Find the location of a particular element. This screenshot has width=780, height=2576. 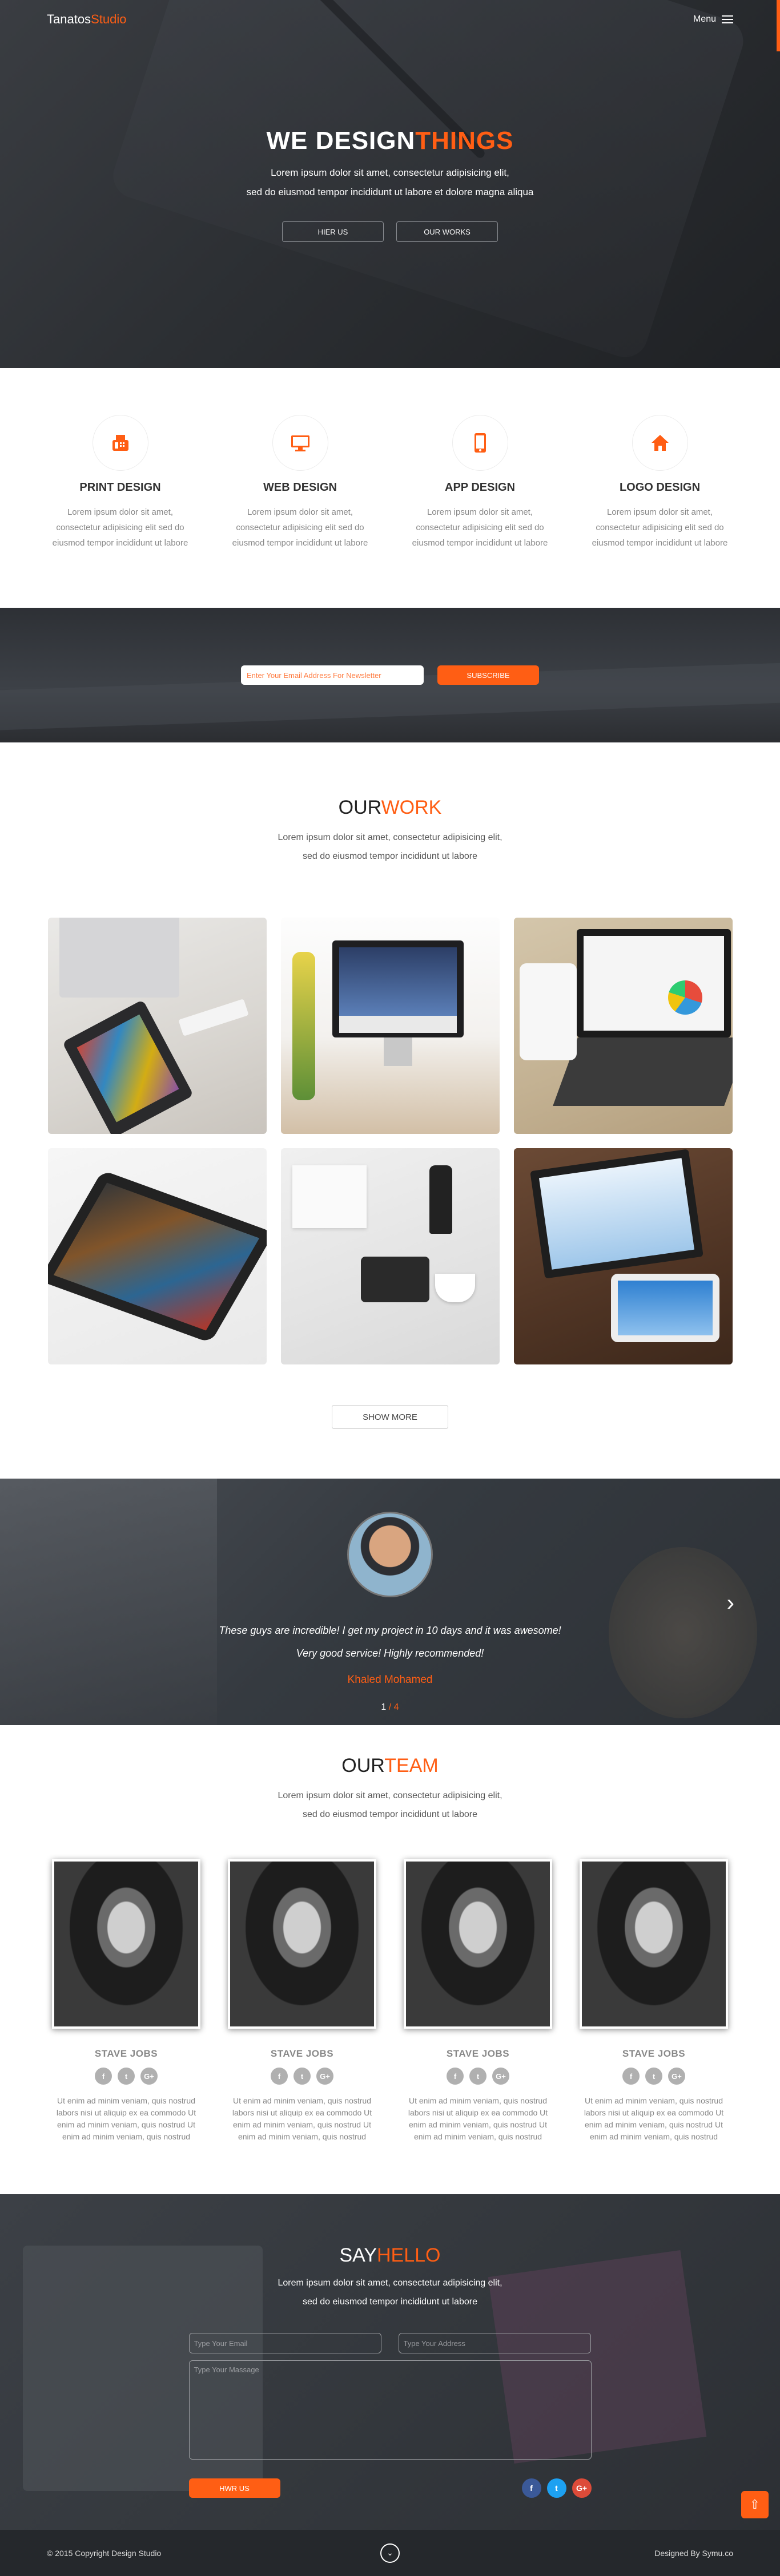

hire-us-submit-button: HWR US is located at coordinates (234, 2488).